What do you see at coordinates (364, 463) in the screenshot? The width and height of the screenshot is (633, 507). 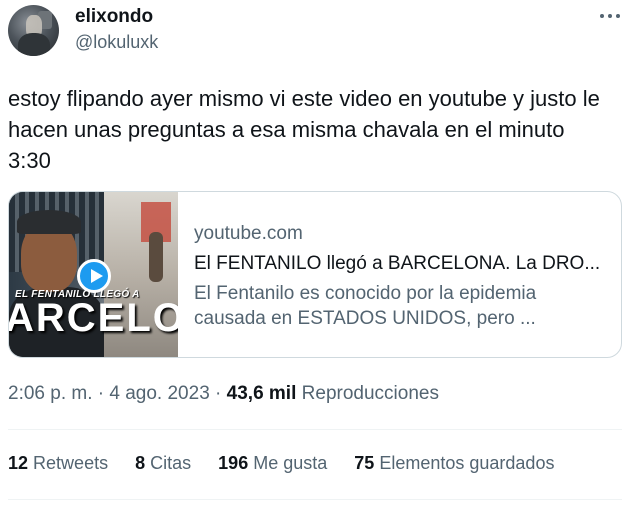 I see `bookmarks-count: 75` at bounding box center [364, 463].